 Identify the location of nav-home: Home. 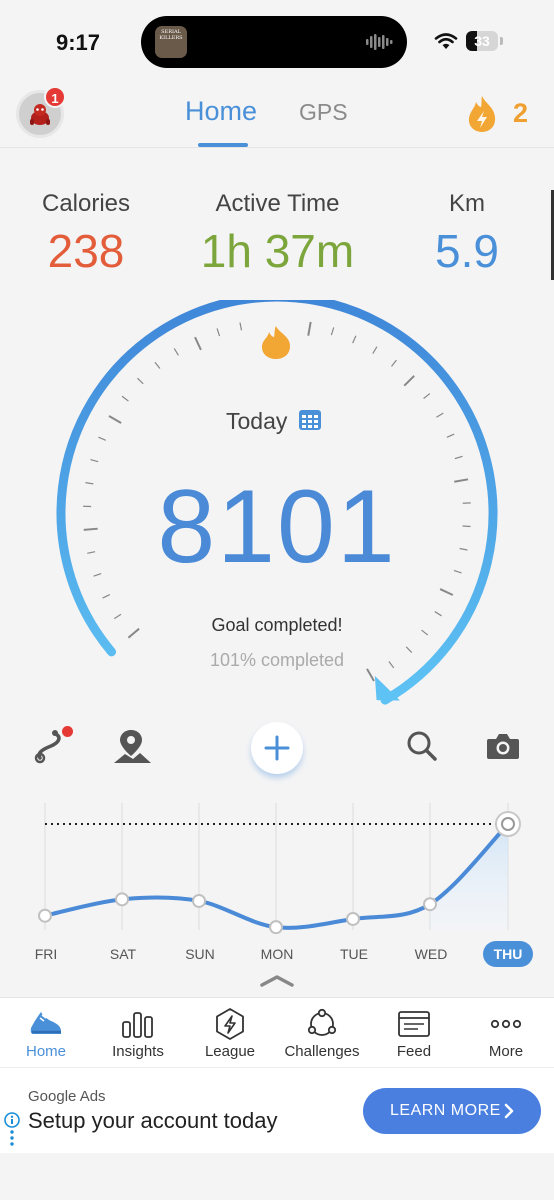
(46, 1033).